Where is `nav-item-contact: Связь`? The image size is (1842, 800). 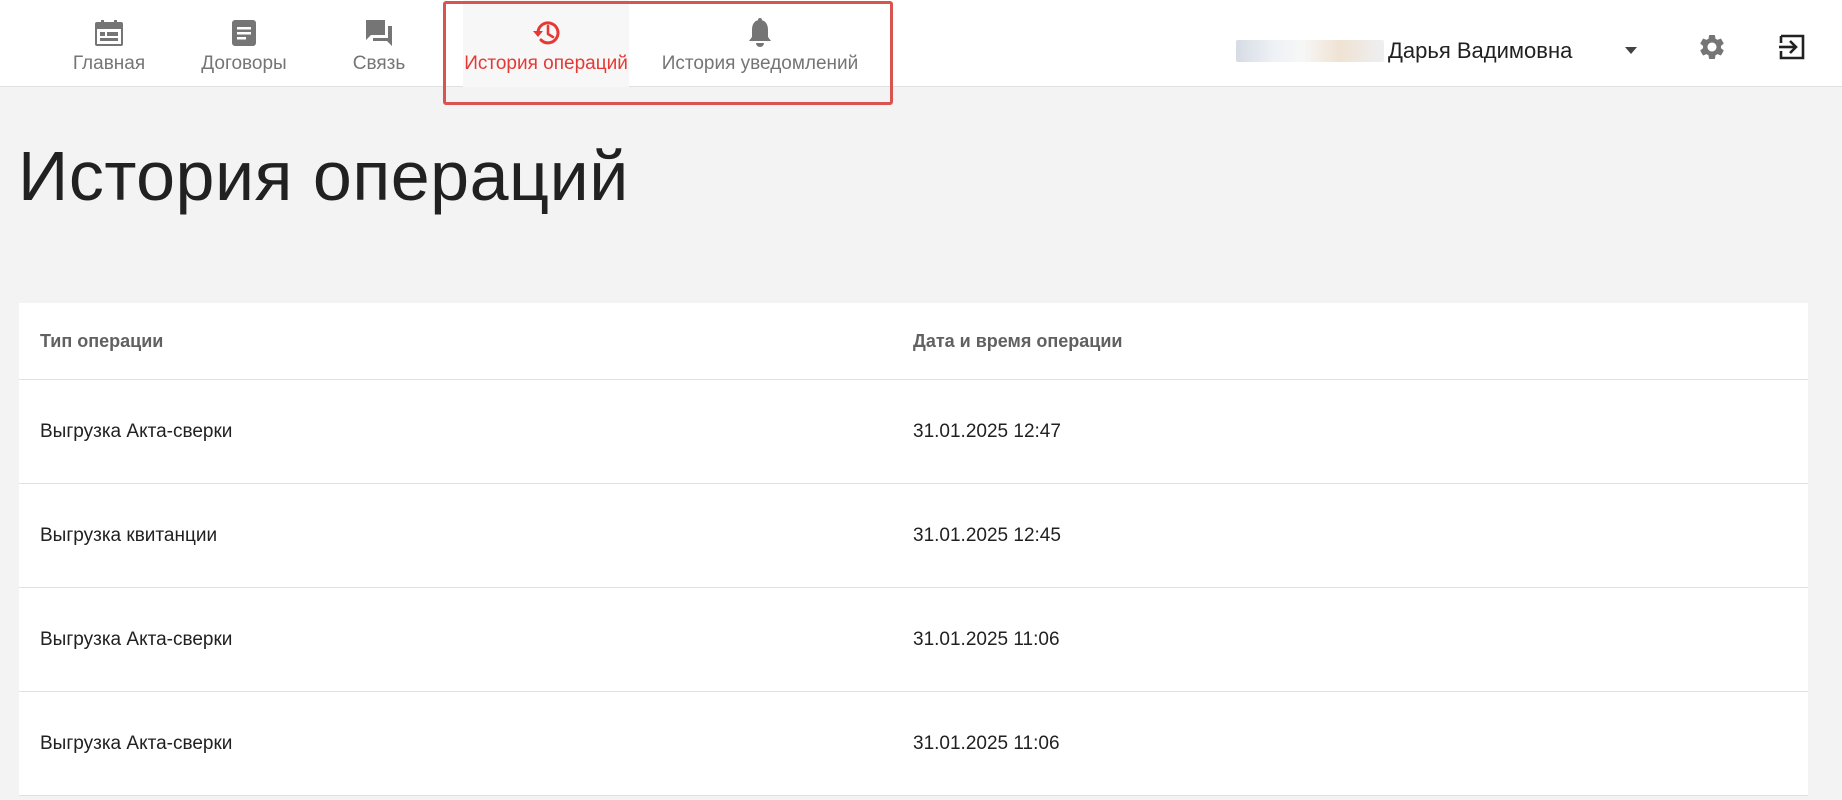
nav-item-contact: Связь is located at coordinates (379, 43).